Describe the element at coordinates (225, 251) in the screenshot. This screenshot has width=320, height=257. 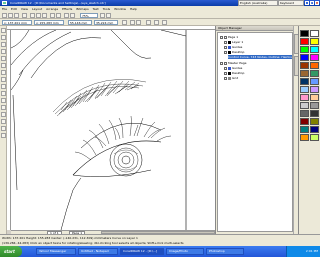
I see `task-photoshop: Photoshop` at that location.